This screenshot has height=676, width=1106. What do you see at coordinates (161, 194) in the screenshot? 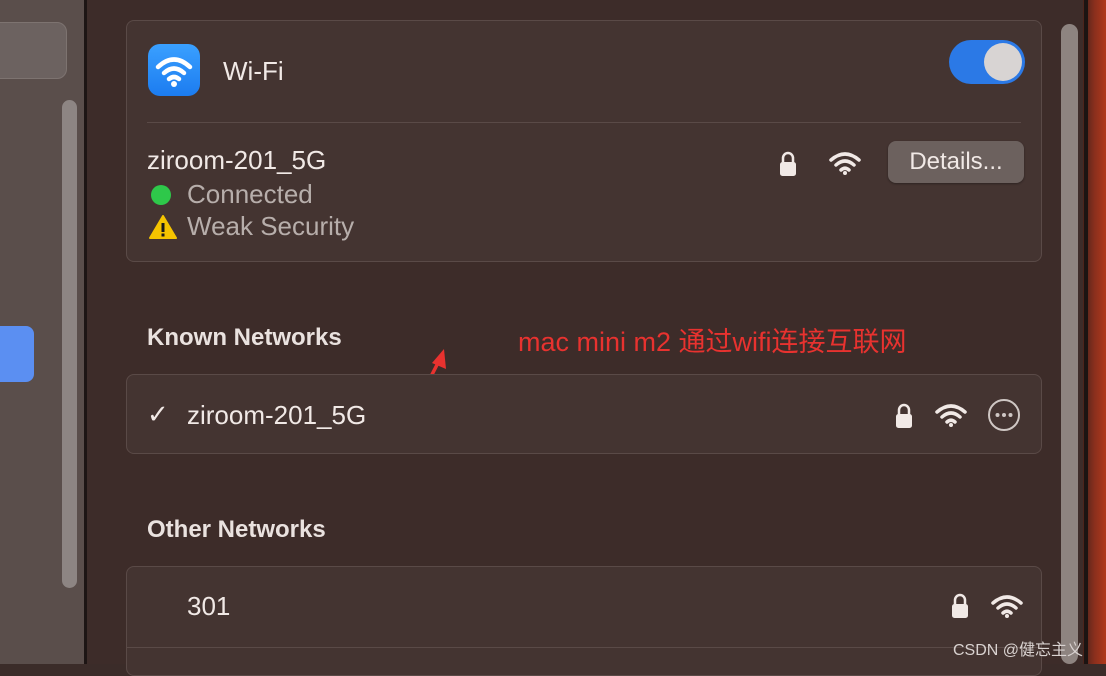
I see `connected-indicator` at bounding box center [161, 194].